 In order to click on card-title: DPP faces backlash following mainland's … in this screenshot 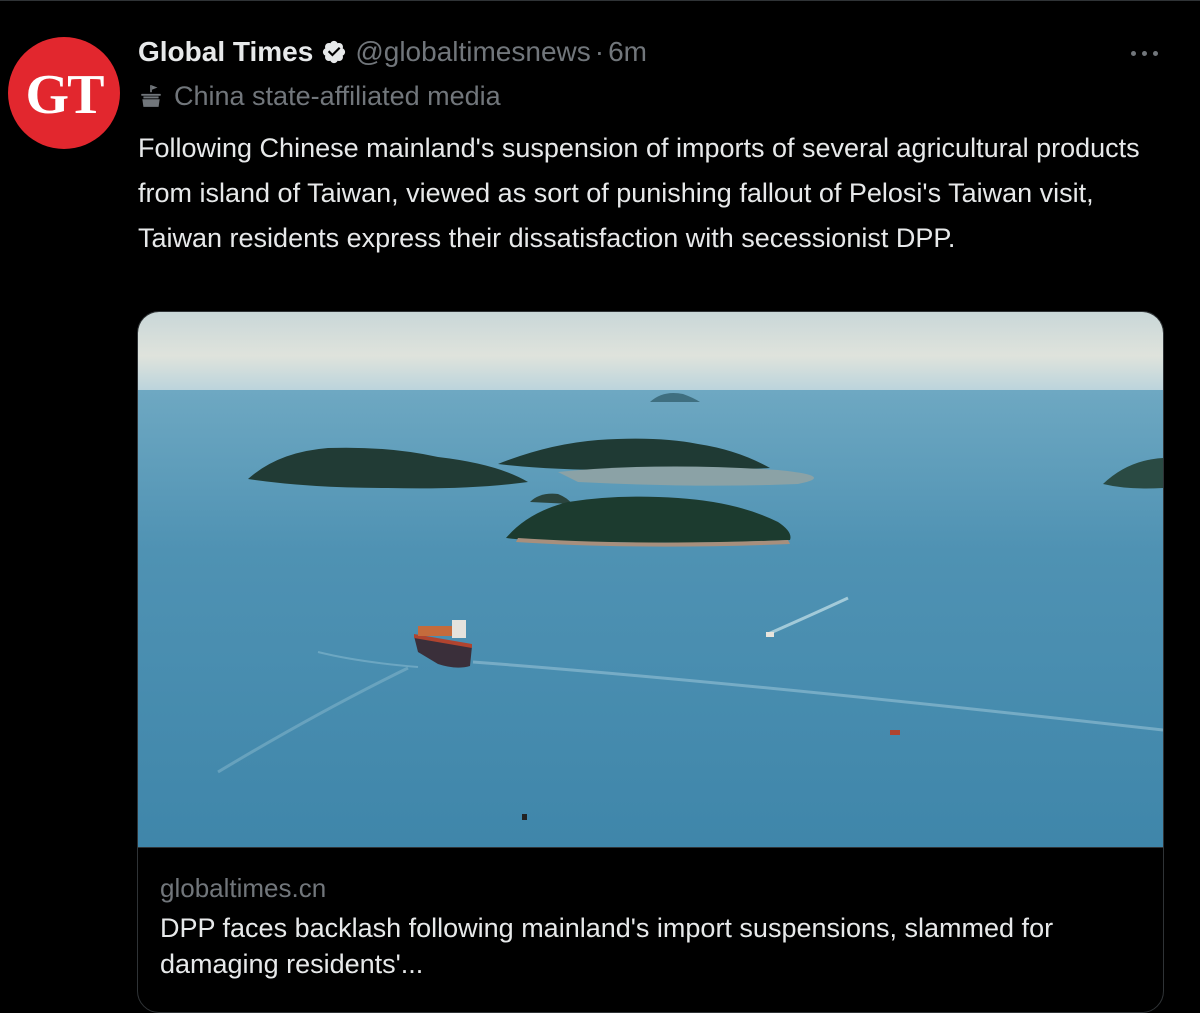, I will do `click(607, 946)`.